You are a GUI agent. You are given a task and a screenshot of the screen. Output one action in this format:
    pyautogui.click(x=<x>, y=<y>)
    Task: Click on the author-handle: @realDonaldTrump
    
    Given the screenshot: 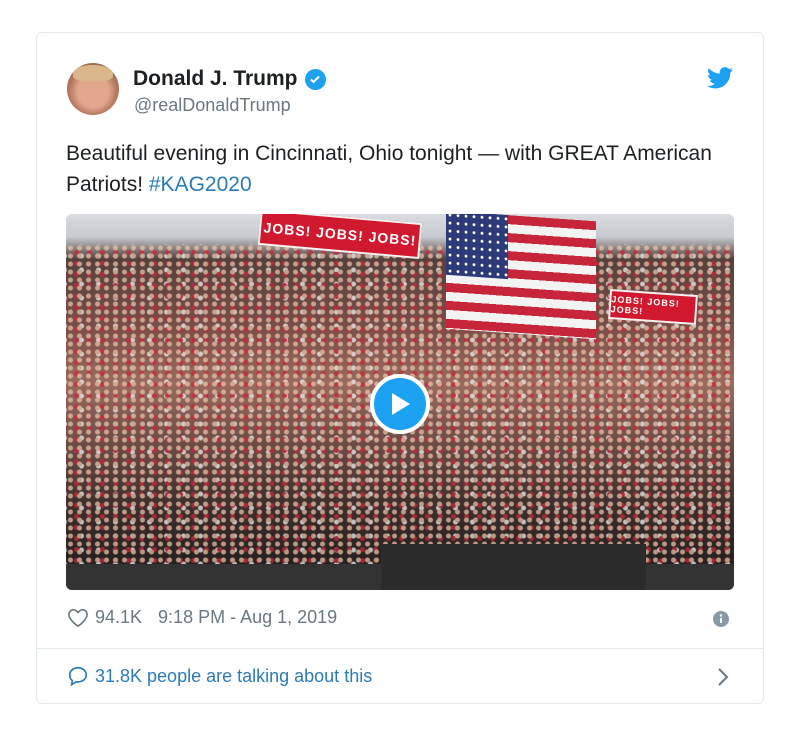 What is the action you would take?
    pyautogui.click(x=212, y=105)
    